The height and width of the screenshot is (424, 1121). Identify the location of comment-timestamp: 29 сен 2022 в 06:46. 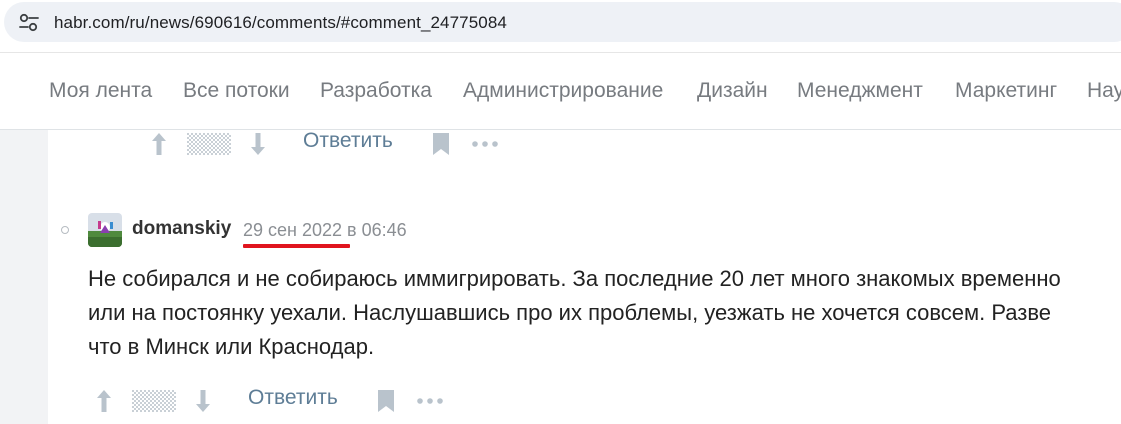
(325, 230).